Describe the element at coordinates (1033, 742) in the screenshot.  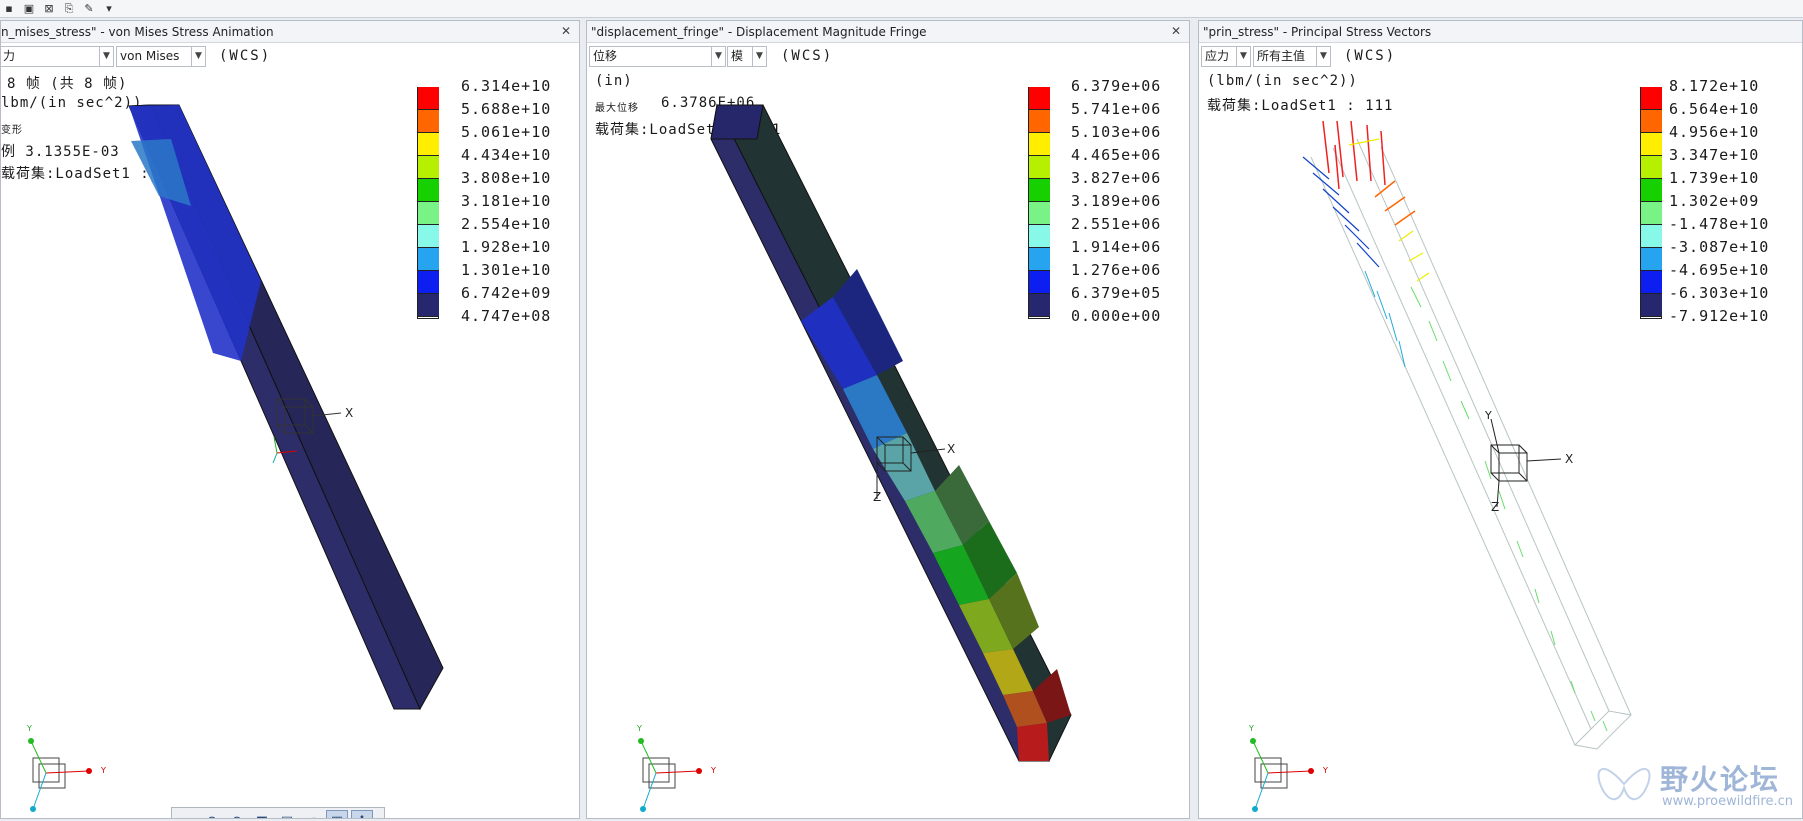
I see `band-red` at that location.